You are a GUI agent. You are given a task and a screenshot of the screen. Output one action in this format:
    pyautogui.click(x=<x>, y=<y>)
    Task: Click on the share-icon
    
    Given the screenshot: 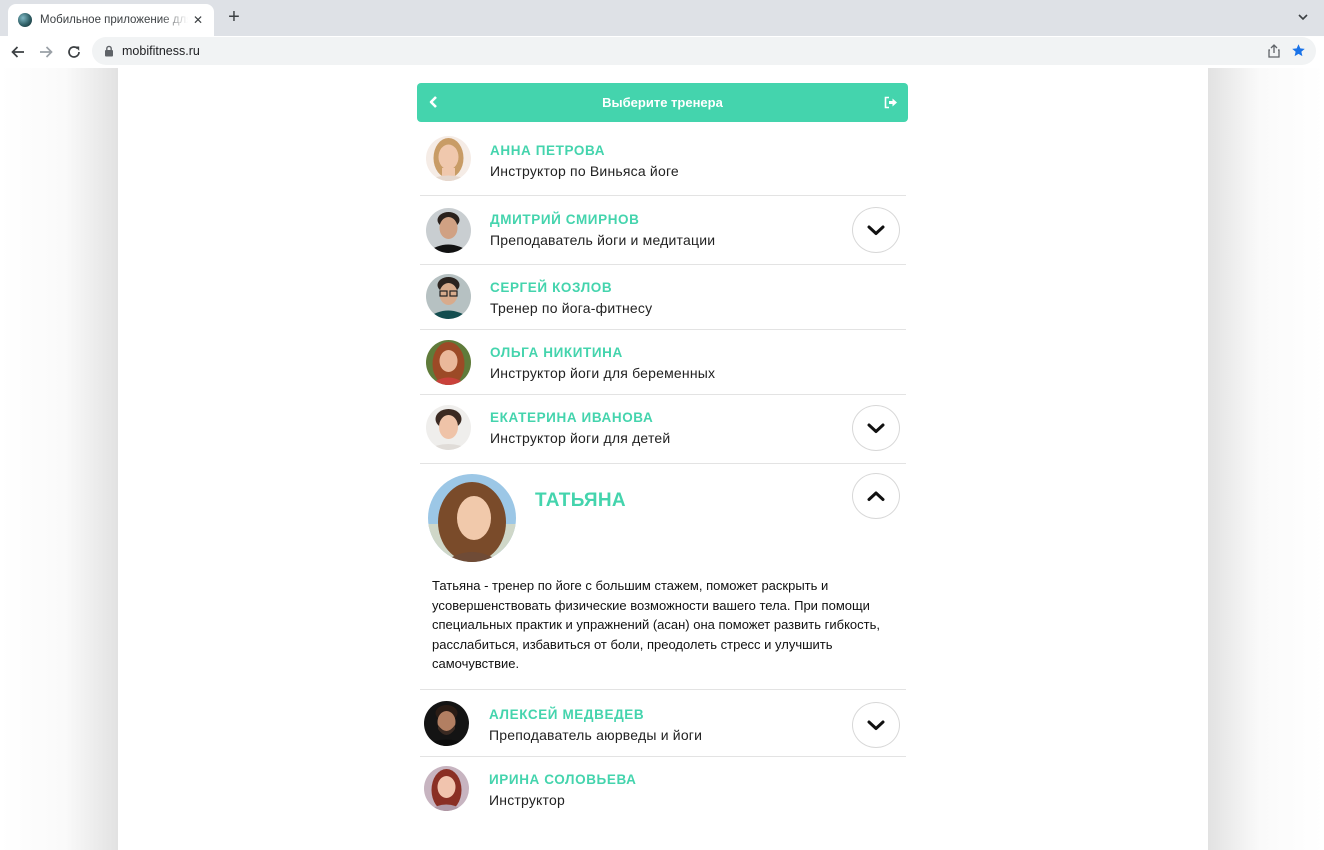 What is the action you would take?
    pyautogui.click(x=1274, y=51)
    